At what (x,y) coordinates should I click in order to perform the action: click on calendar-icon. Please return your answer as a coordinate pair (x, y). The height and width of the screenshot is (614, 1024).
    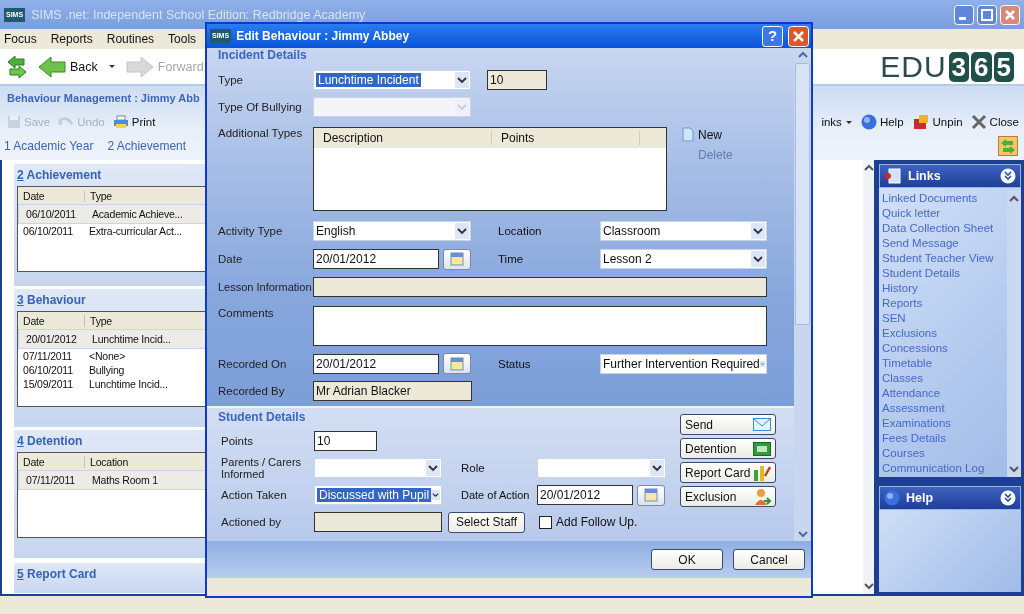
    Looking at the image, I should click on (651, 495).